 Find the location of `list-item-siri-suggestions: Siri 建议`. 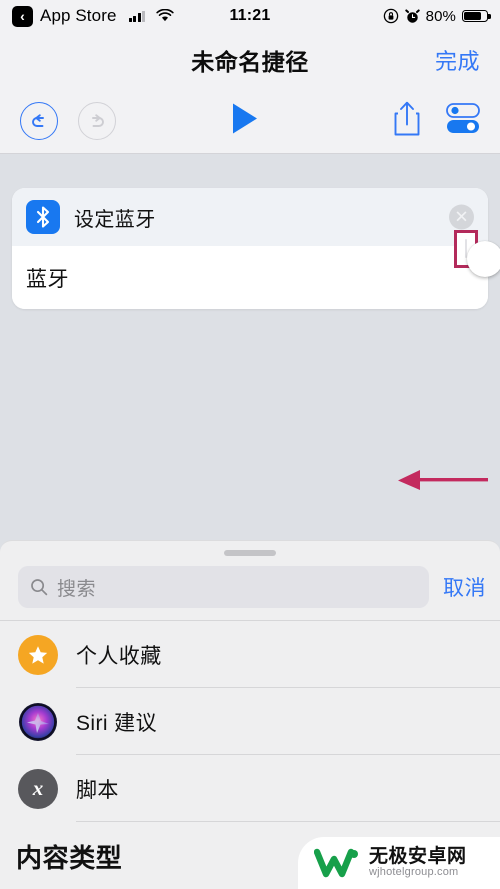

list-item-siri-suggestions: Siri 建议 is located at coordinates (250, 721).